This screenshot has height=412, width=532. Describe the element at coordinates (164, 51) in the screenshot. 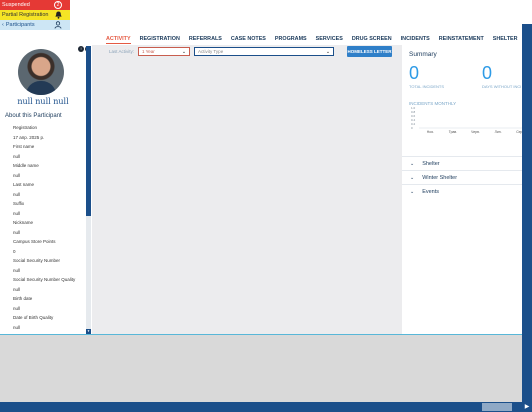

I see `period-select: 1 Year ⌄` at that location.